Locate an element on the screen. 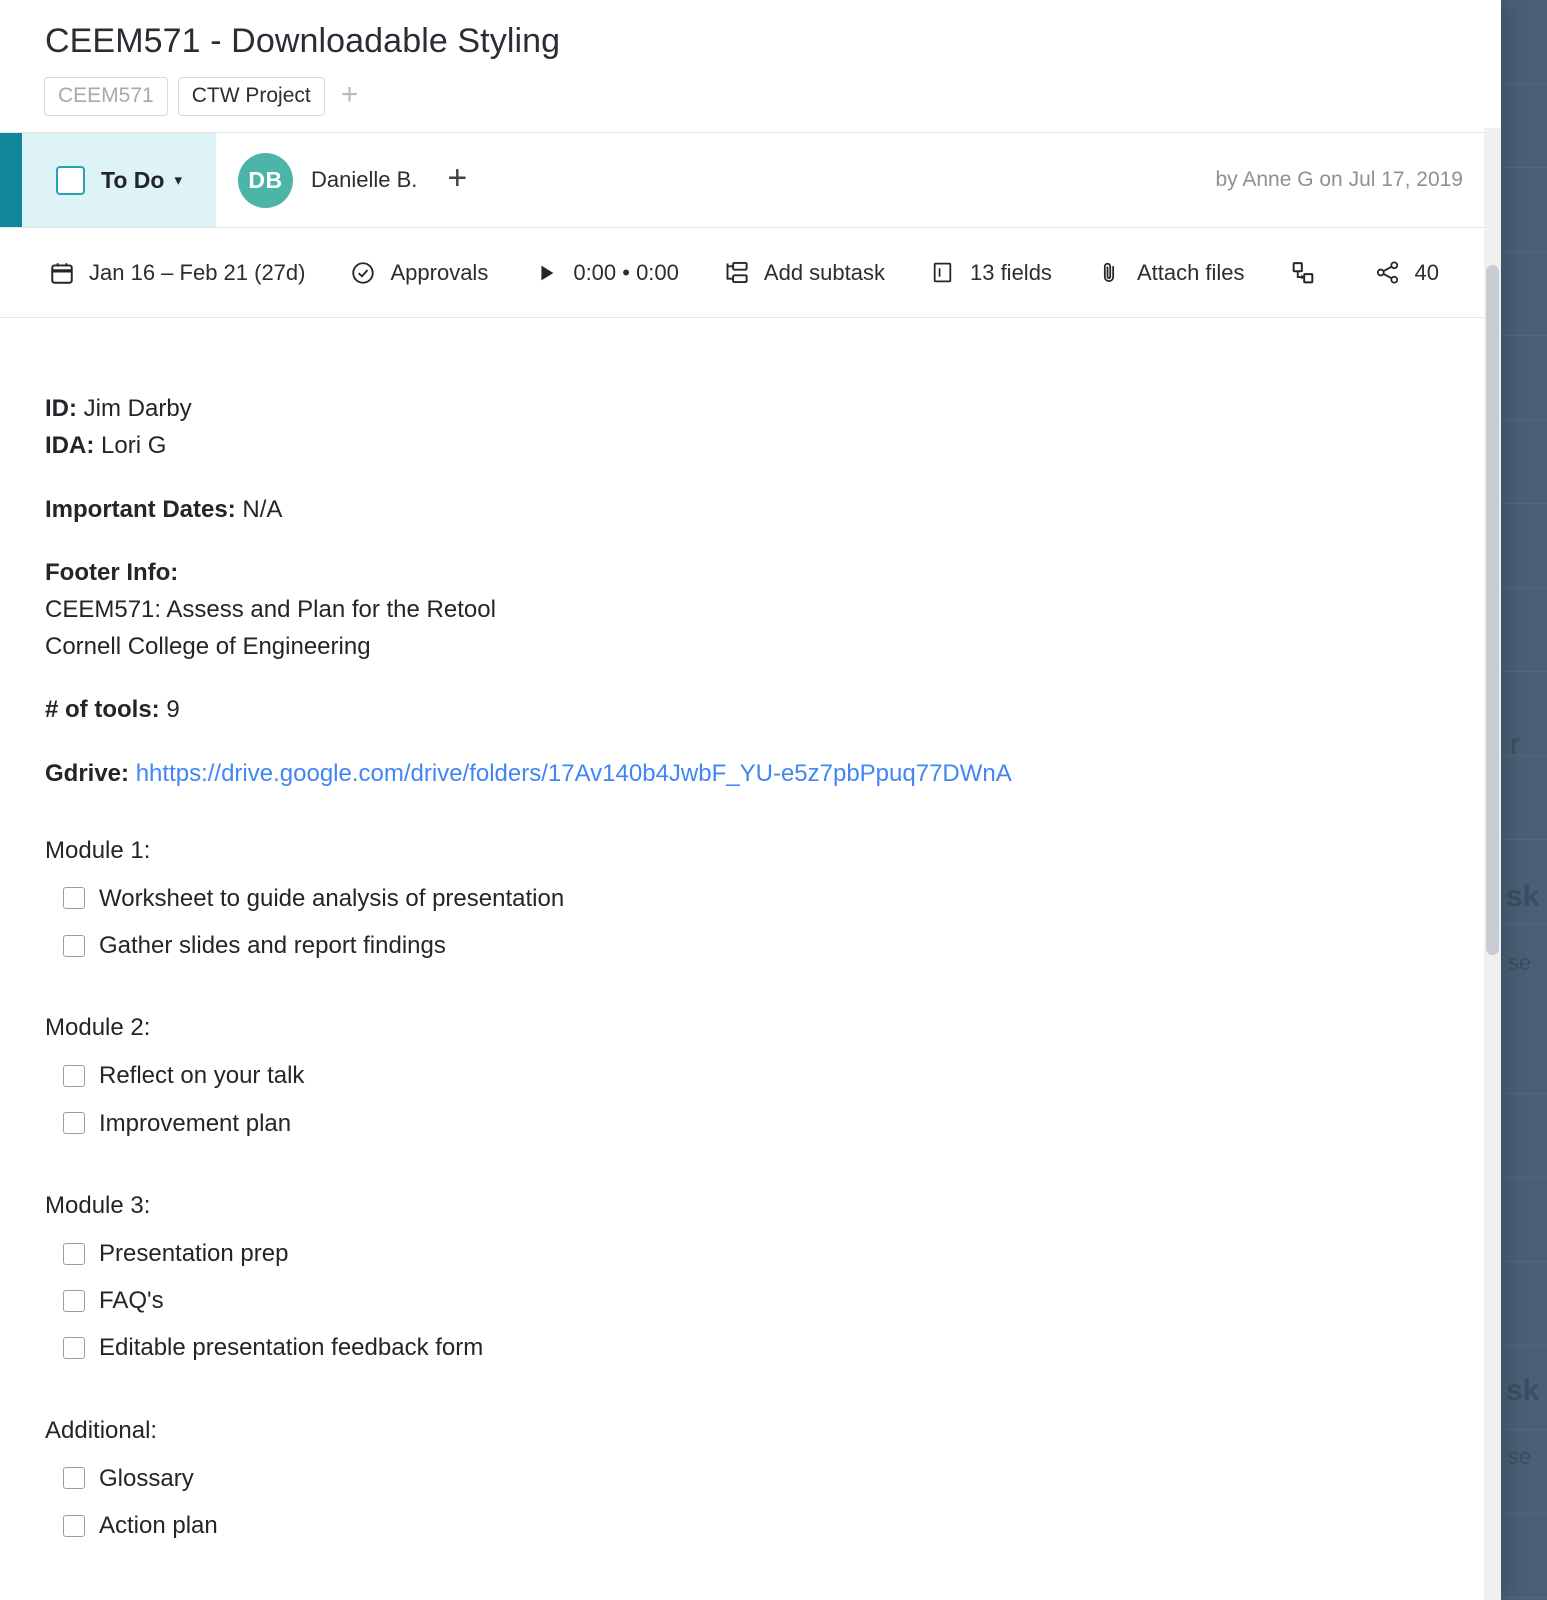 This screenshot has width=1547, height=1600. footer-info-line-2: Cornell College of Engineering is located at coordinates (208, 647).